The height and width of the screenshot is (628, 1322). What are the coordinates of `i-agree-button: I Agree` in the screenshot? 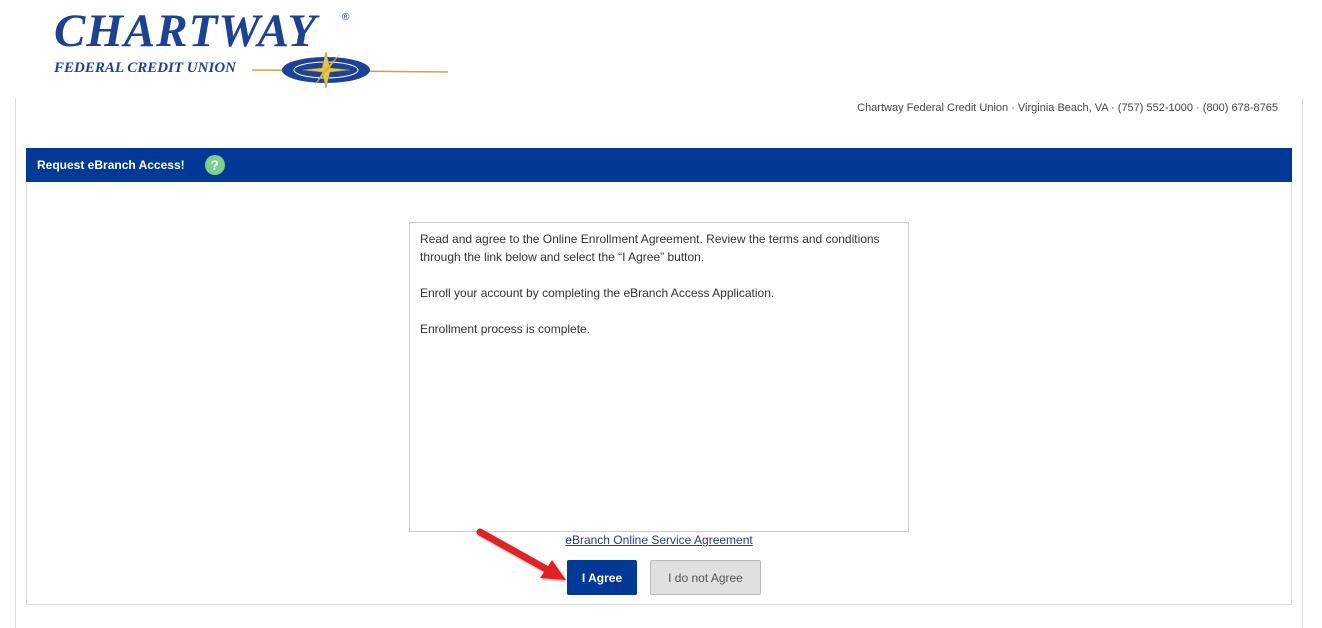 It's located at (602, 577).